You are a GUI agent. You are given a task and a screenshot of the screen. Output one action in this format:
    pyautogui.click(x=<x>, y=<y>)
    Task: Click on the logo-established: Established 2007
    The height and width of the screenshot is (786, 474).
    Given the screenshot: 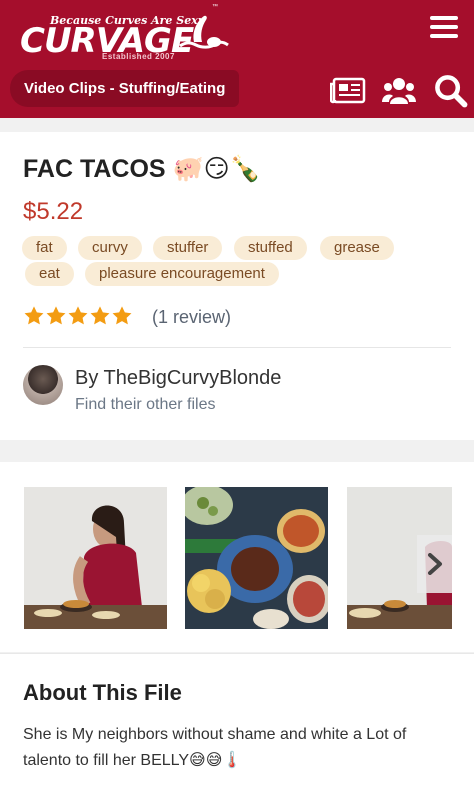 What is the action you would take?
    pyautogui.click(x=138, y=56)
    